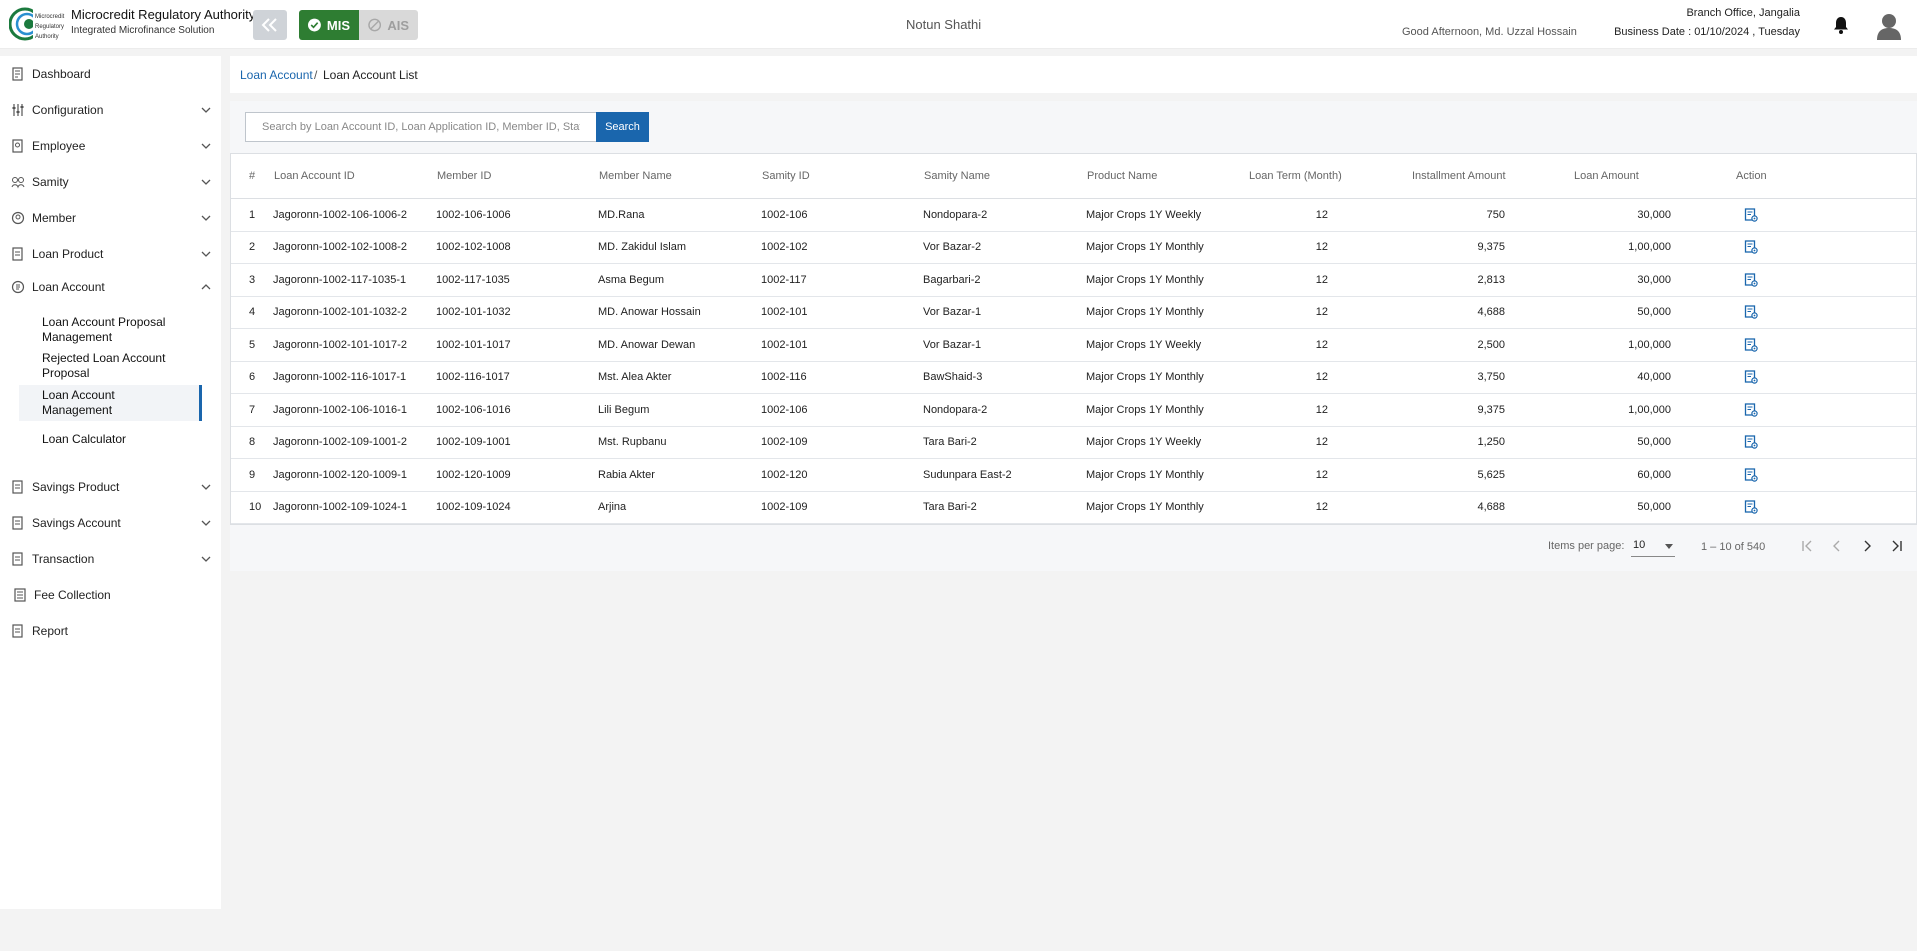  What do you see at coordinates (1867, 546) in the screenshot?
I see `next-page-button` at bounding box center [1867, 546].